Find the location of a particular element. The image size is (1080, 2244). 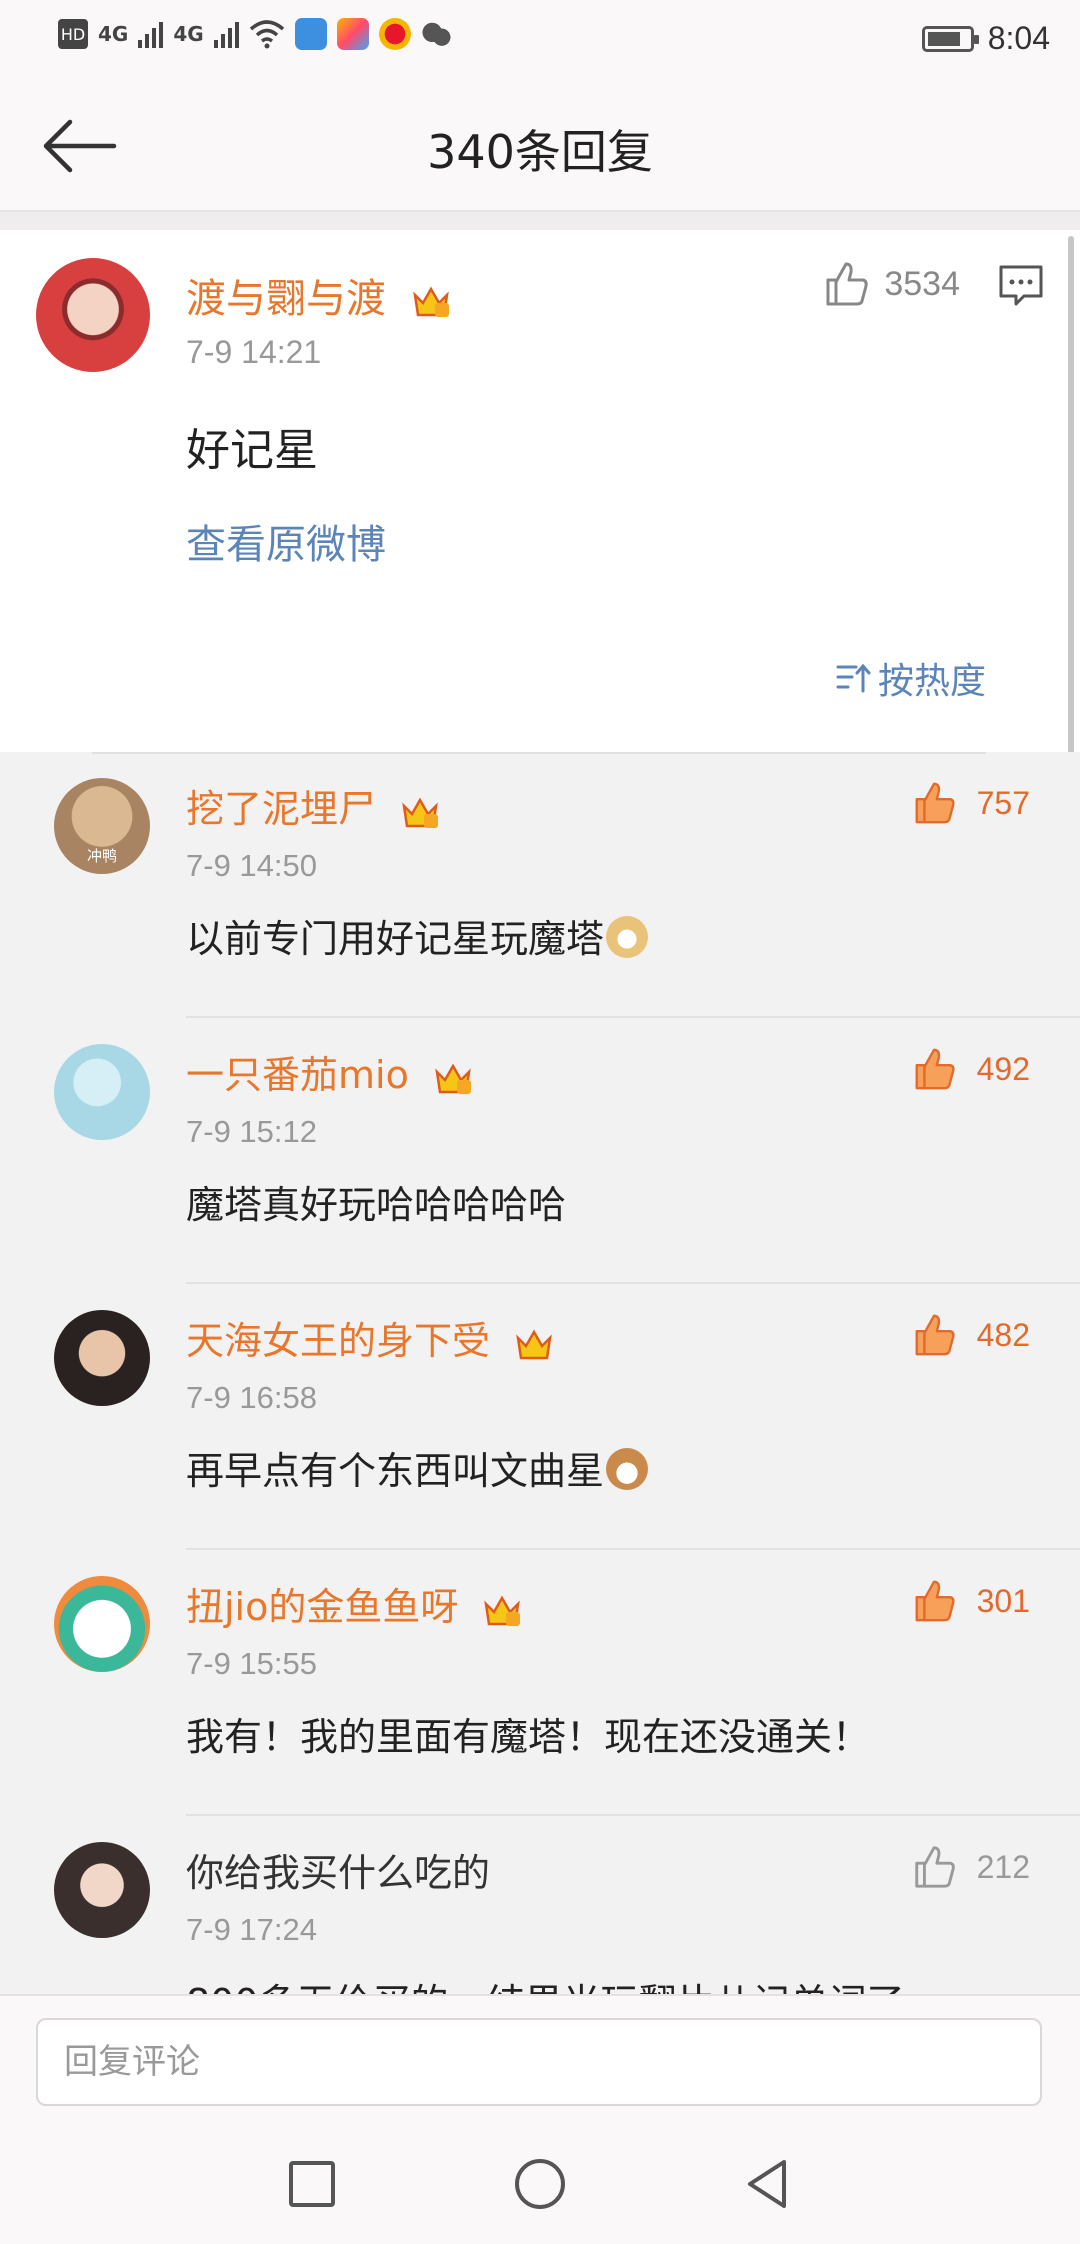

reply-text: 以前专门用好记星玩魔塔 is located at coordinates (417, 935).